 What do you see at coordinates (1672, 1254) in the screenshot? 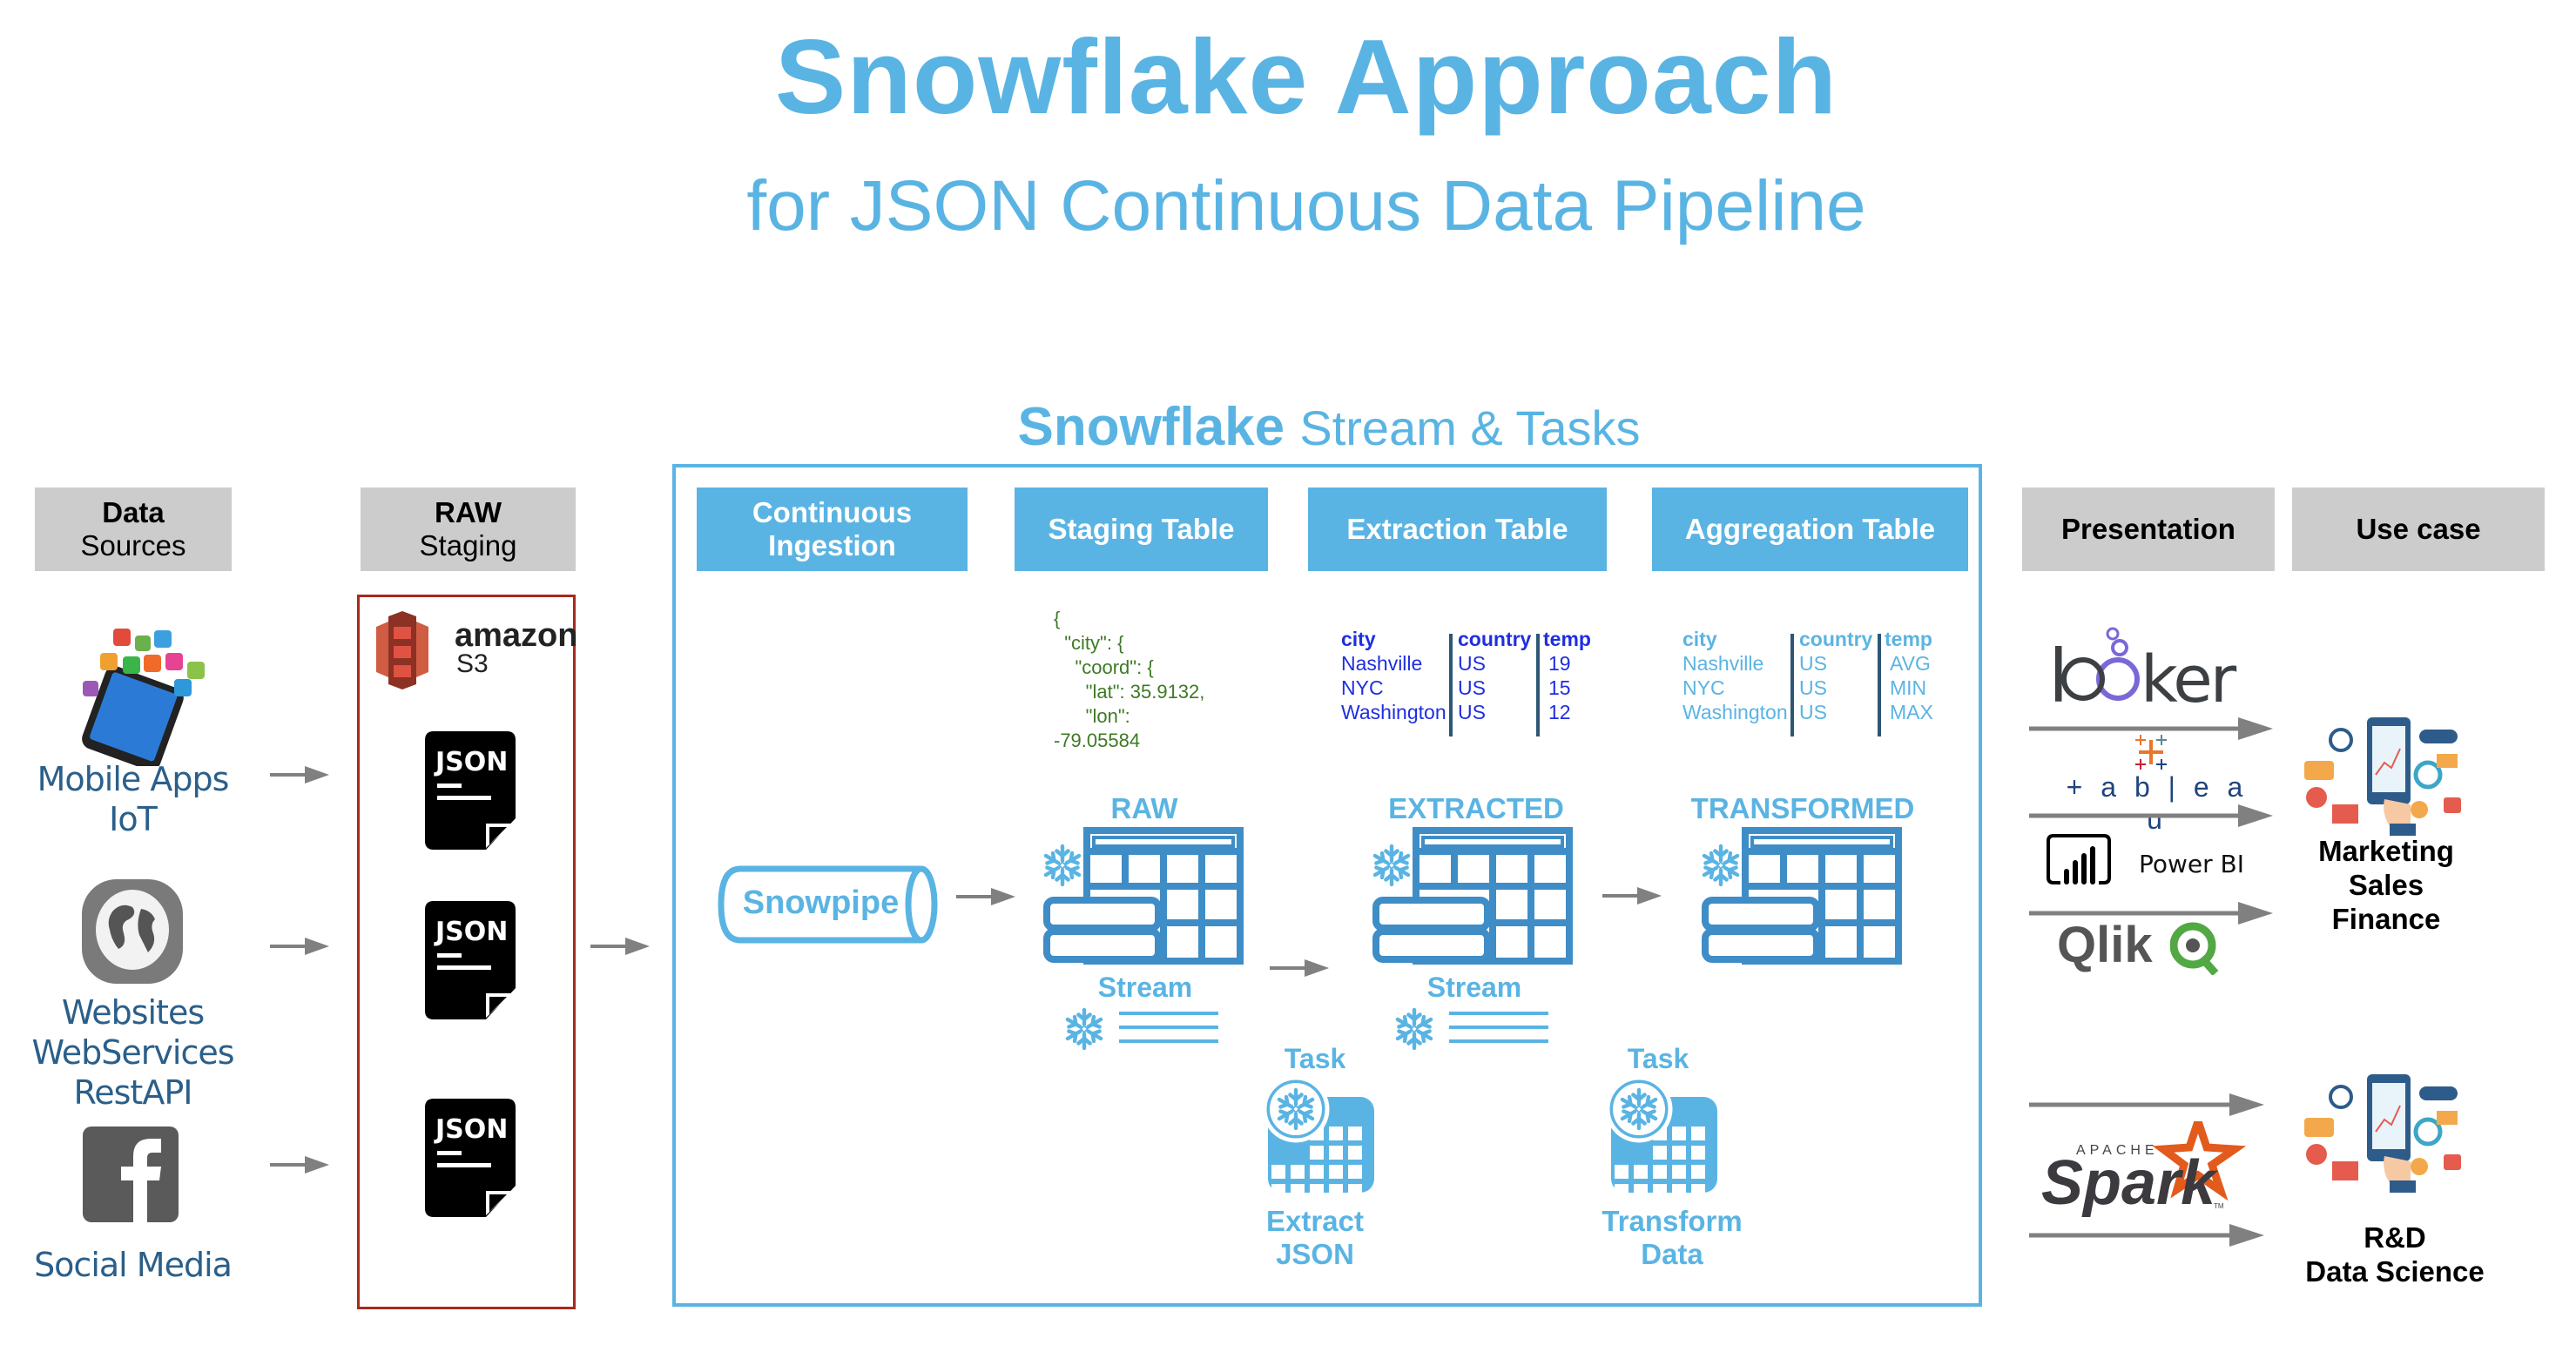
I see `task-line: Data` at bounding box center [1672, 1254].